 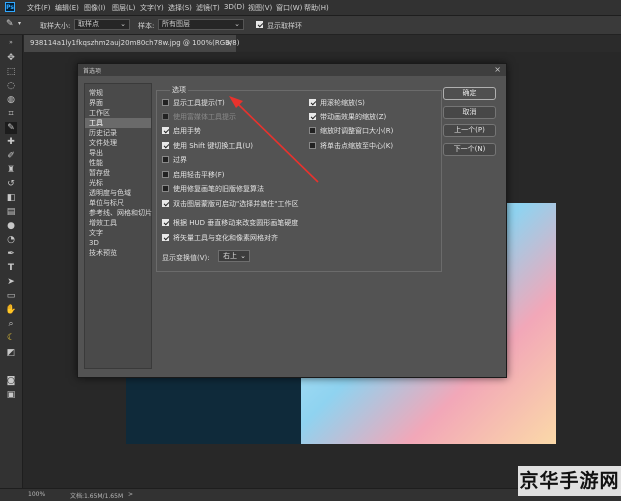 I want to click on status-menu-arrow: >, so click(x=130, y=494).